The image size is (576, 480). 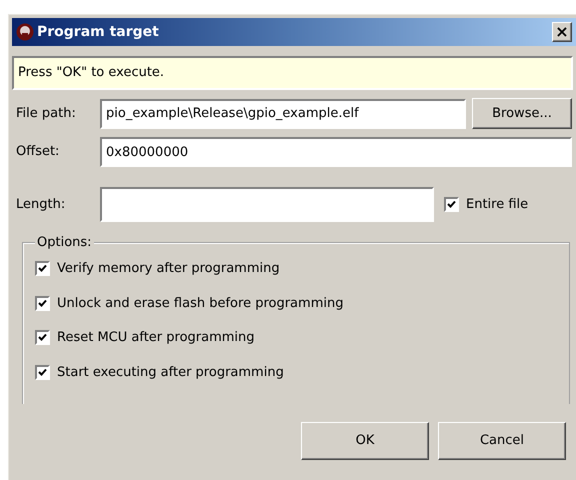 I want to click on checkbox-label: Unlock and erase flash before programming, so click(x=200, y=303).